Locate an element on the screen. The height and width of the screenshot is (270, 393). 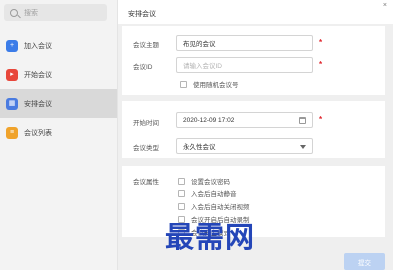
meeting-type-select: 永久性会议 is located at coordinates (244, 146).